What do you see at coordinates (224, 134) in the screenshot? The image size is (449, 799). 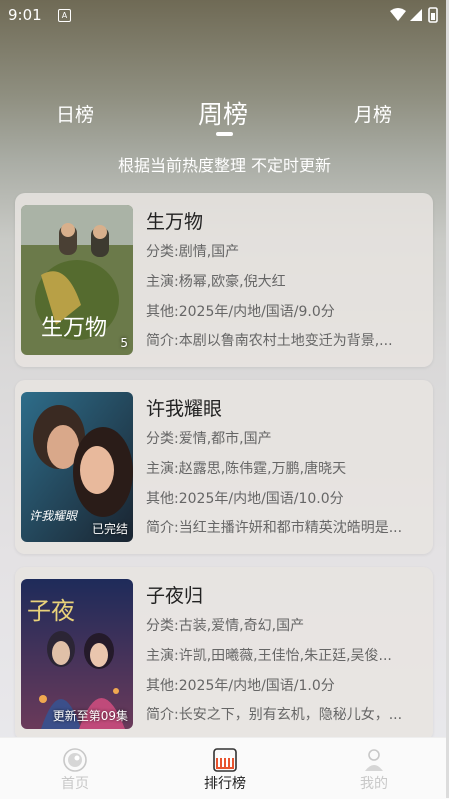 I see `tab-indicator` at bounding box center [224, 134].